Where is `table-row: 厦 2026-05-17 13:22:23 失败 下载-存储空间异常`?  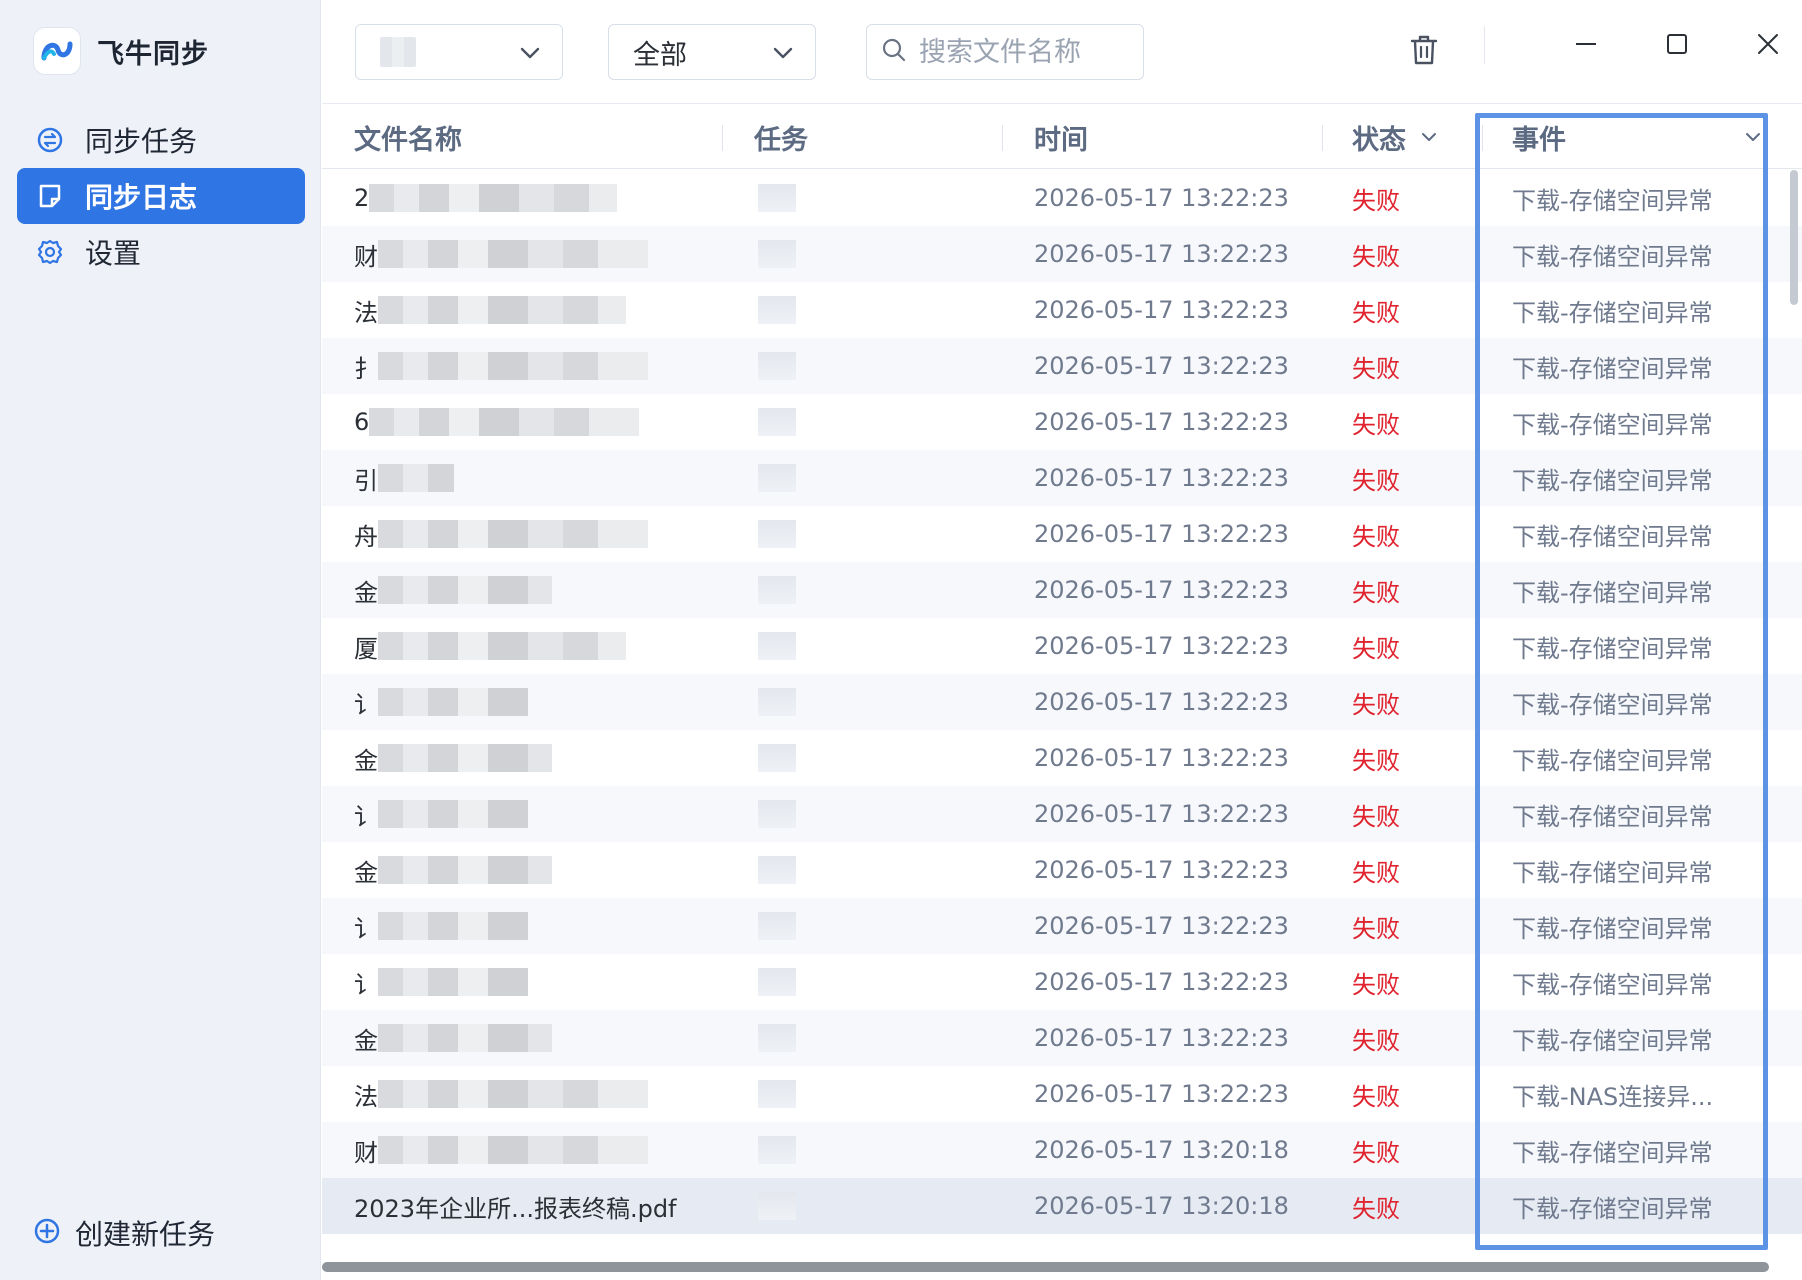 table-row: 厦 2026-05-17 13:22:23 失败 下载-存储空间异常 is located at coordinates (1062, 646).